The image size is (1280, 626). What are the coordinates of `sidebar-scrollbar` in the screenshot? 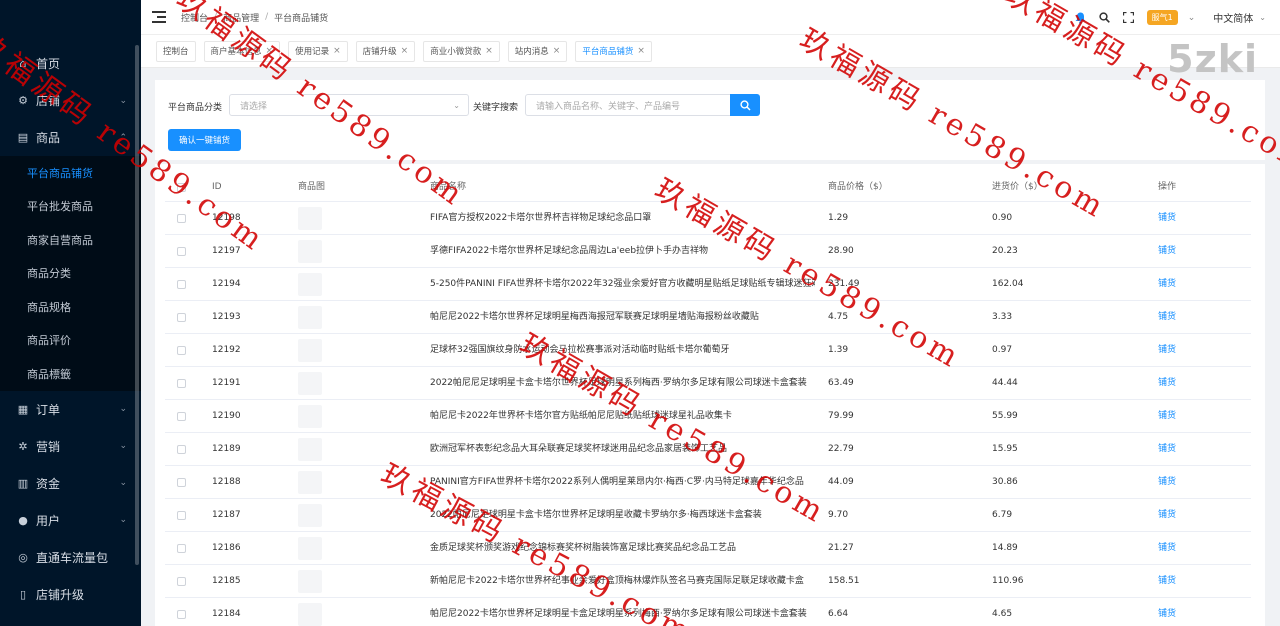 It's located at (137, 305).